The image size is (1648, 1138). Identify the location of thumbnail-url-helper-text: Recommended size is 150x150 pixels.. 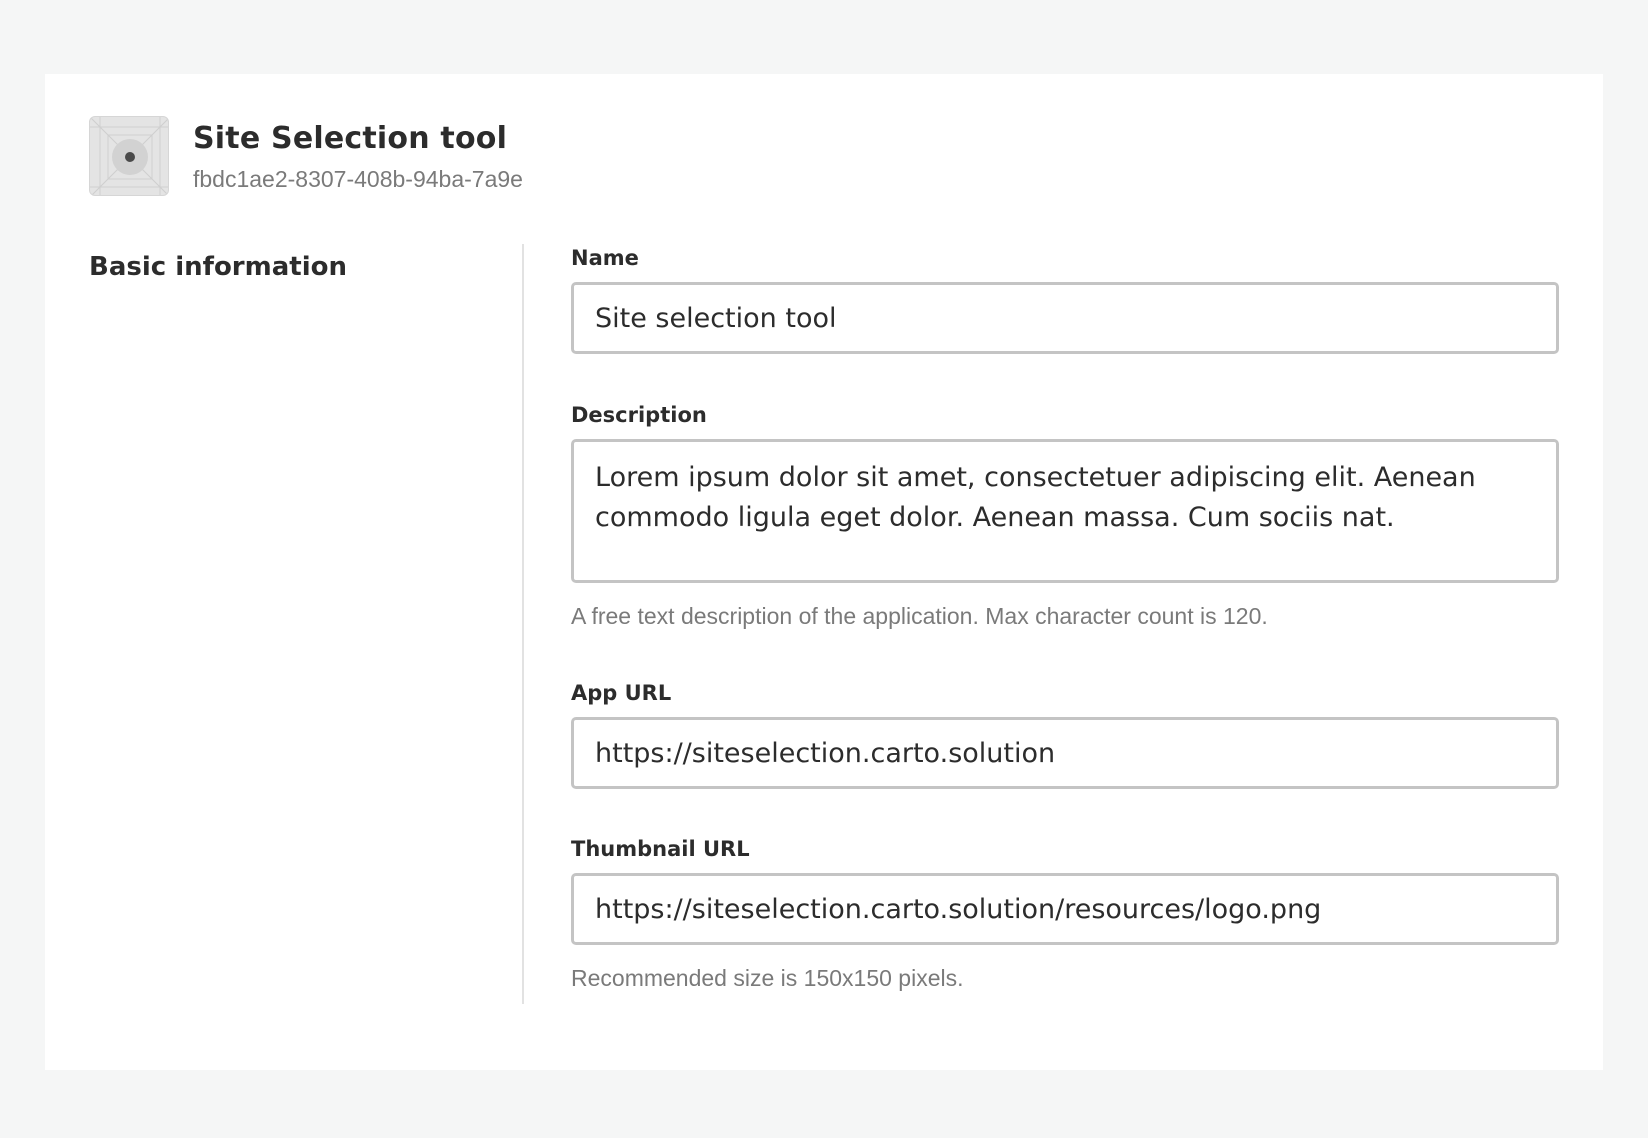
(767, 978).